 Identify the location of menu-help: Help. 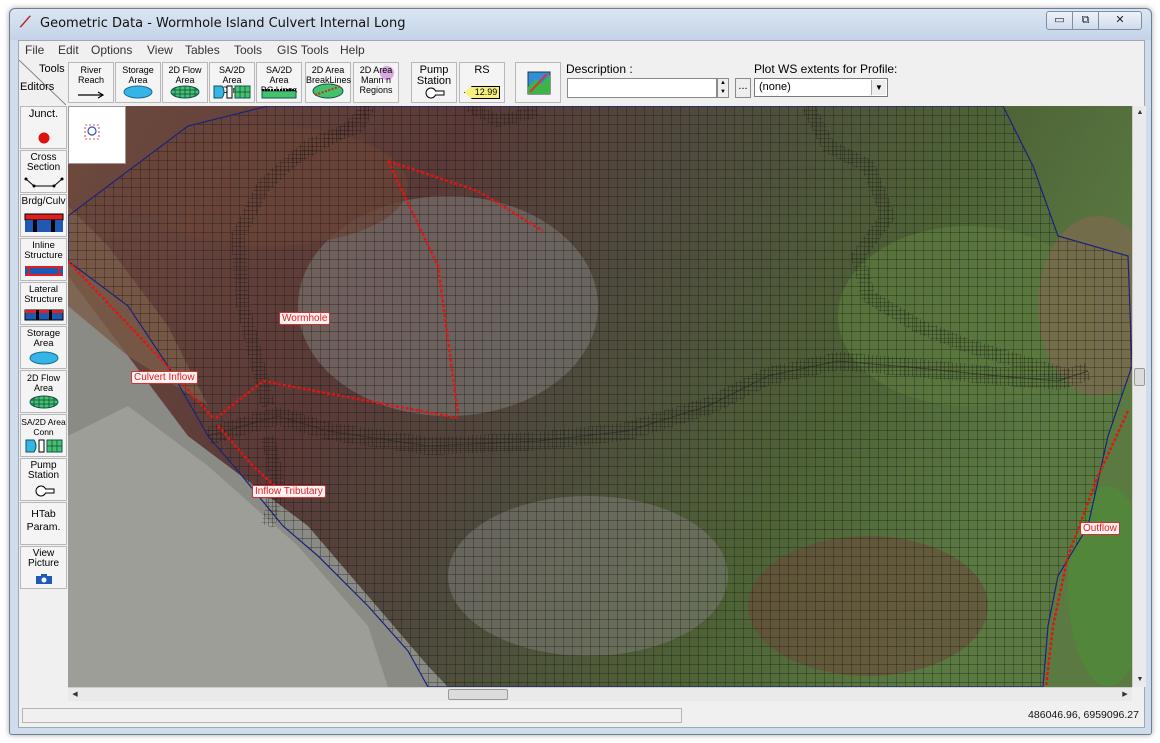
(352, 50).